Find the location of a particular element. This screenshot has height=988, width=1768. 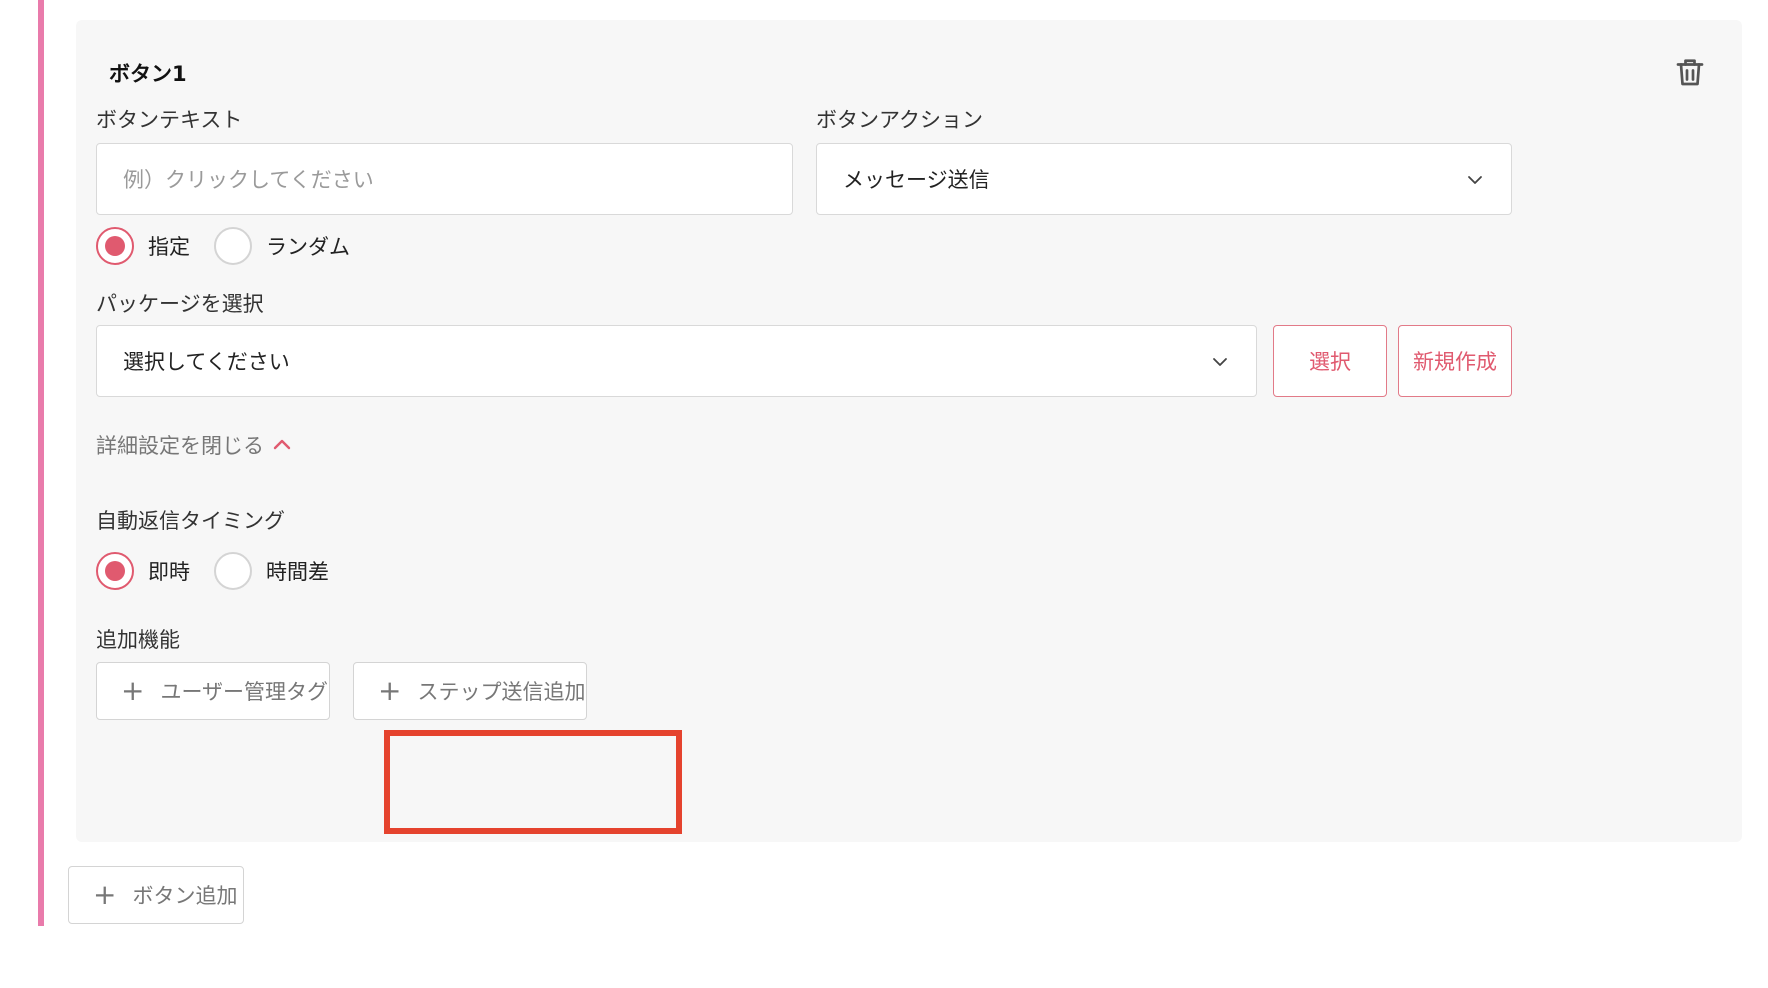

card-title: ボタン1 is located at coordinates (148, 74).